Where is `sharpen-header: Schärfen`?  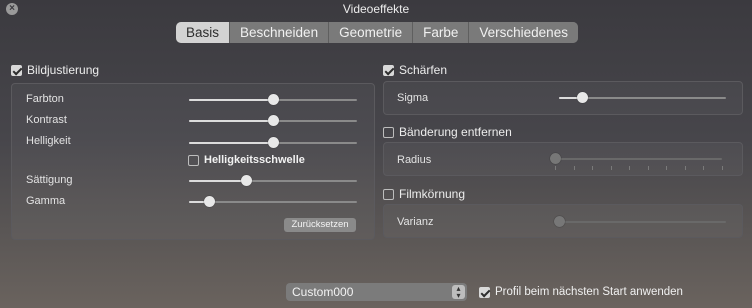
sharpen-header: Schärfen is located at coordinates (415, 70).